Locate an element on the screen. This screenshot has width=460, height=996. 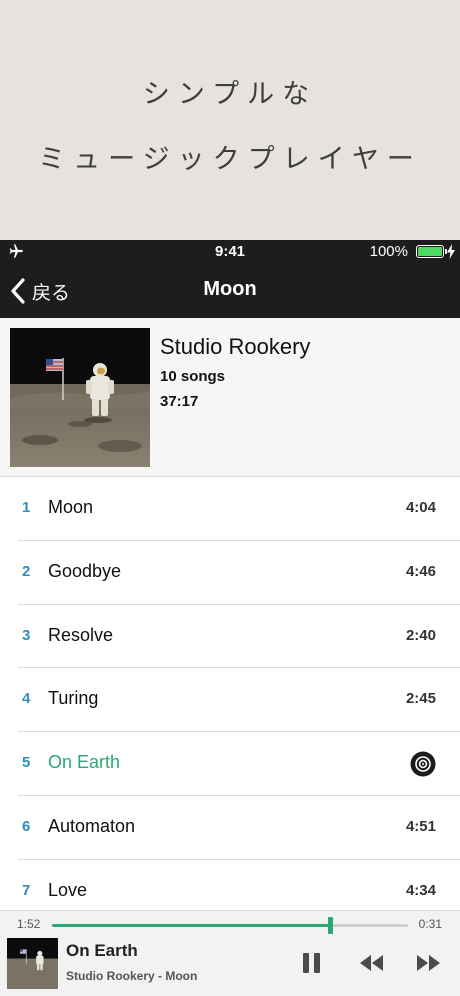
page-title: Moon is located at coordinates (230, 289).